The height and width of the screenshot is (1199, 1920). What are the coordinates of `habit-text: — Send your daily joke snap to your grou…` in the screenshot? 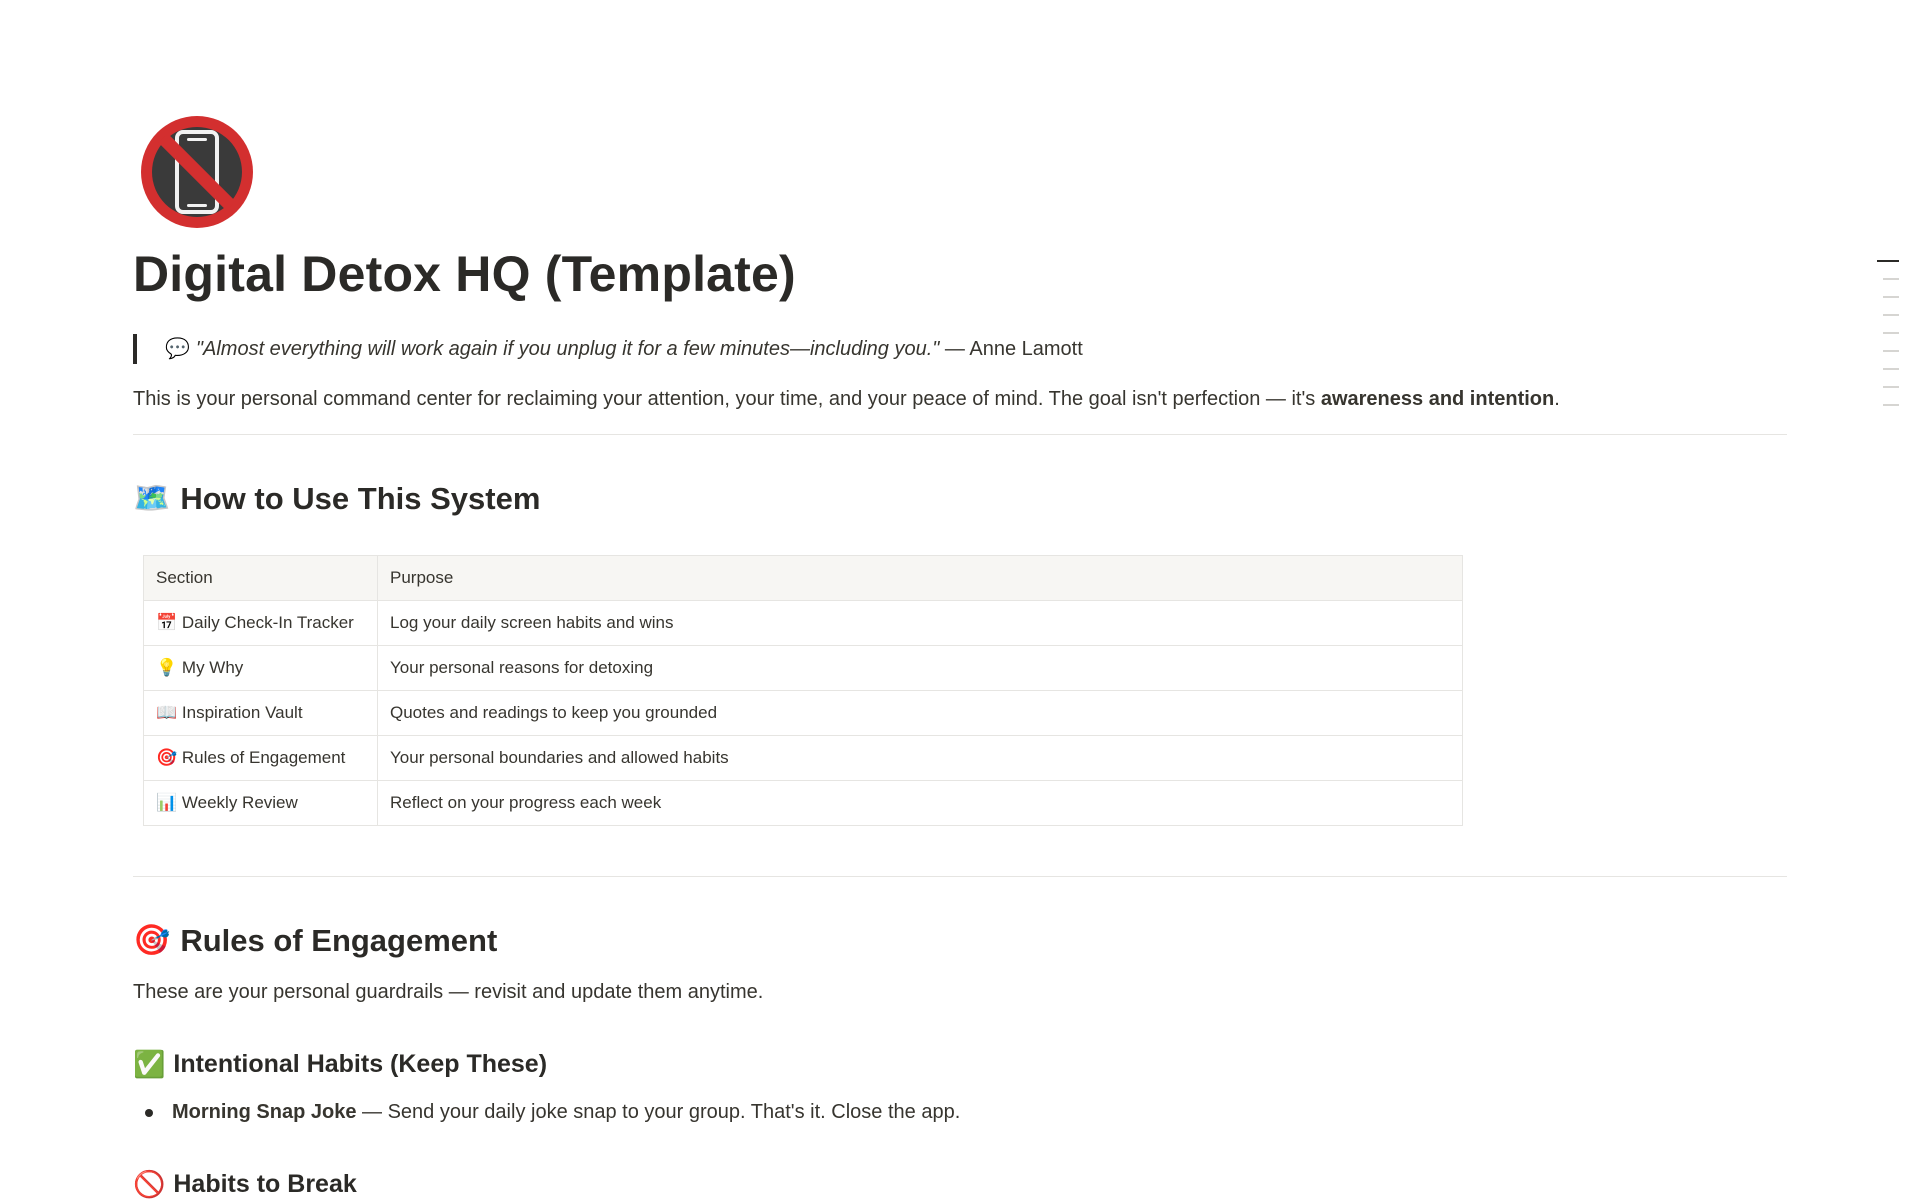 It's located at (658, 1112).